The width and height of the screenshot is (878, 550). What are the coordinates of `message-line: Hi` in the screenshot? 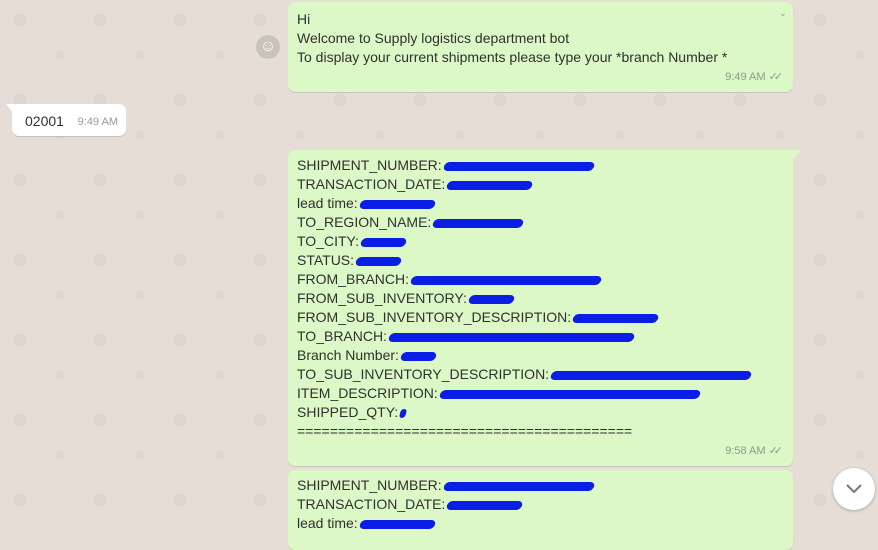 It's located at (304, 19).